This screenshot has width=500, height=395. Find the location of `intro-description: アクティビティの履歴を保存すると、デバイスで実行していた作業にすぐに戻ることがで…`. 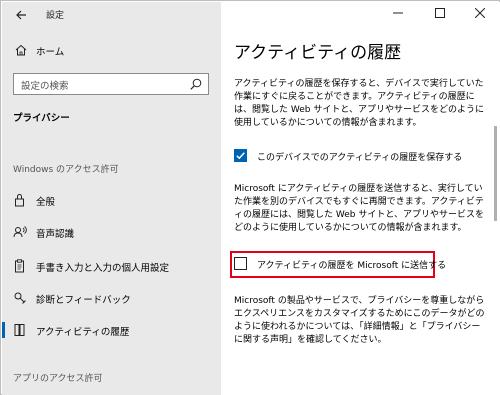

intro-description: アクティビティの履歴を保存すると、デバイスで実行していた作業にすぐに戻ることがで… is located at coordinates (359, 103).